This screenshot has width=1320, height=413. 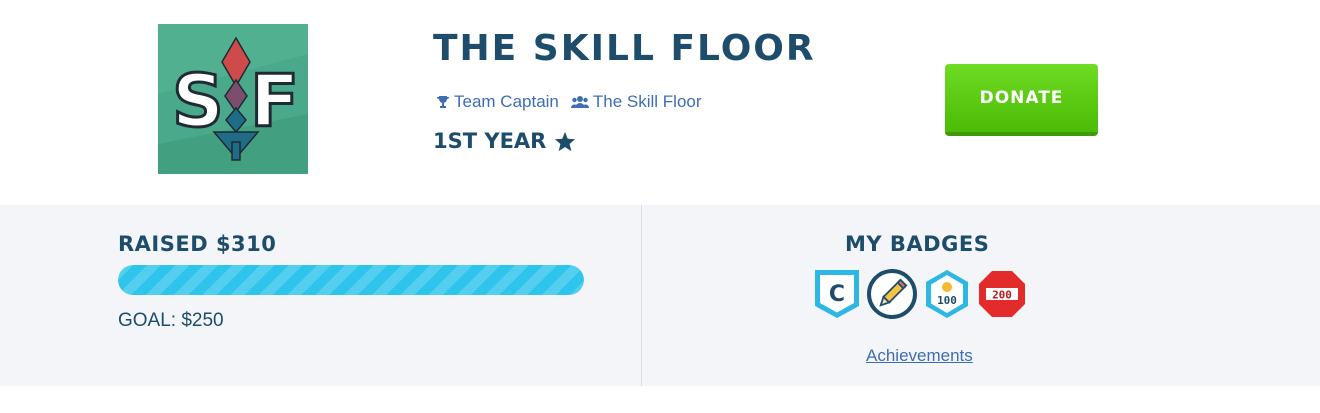 What do you see at coordinates (443, 102) in the screenshot?
I see `trophy-icon` at bounding box center [443, 102].